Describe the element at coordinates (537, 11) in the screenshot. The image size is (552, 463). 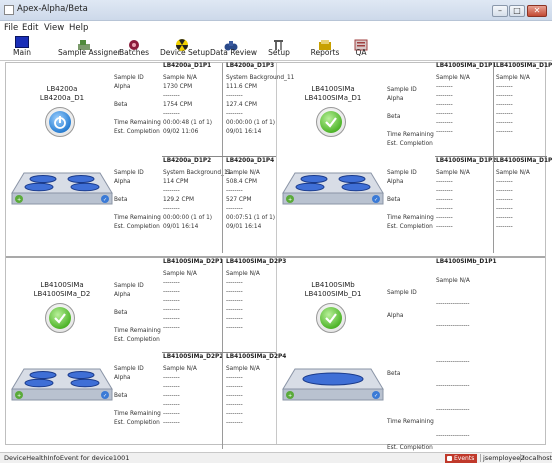
I see `close-button: ✕` at that location.